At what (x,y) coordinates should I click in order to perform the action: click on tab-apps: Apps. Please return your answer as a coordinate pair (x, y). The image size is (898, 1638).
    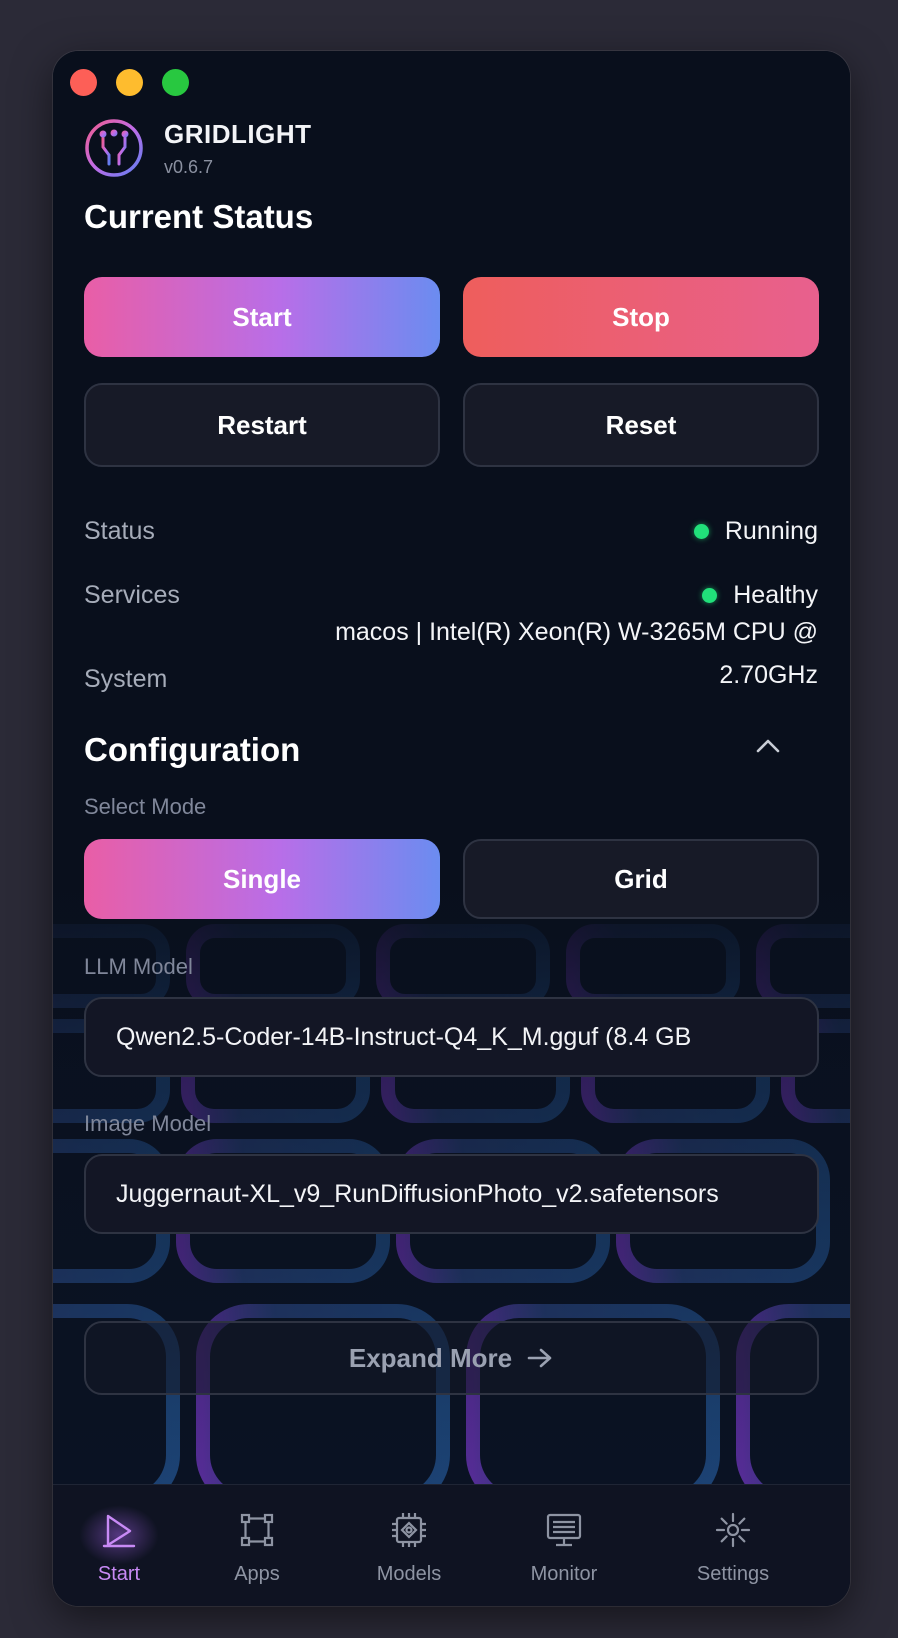
    Looking at the image, I should click on (257, 1545).